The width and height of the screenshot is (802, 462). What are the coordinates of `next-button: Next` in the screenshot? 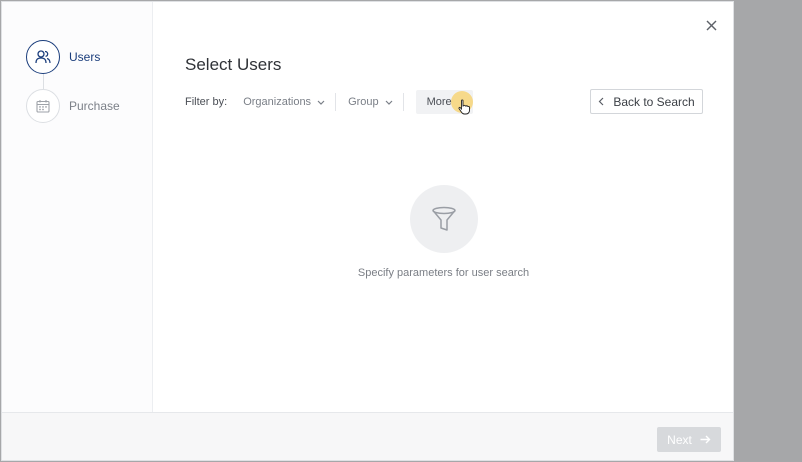 It's located at (689, 439).